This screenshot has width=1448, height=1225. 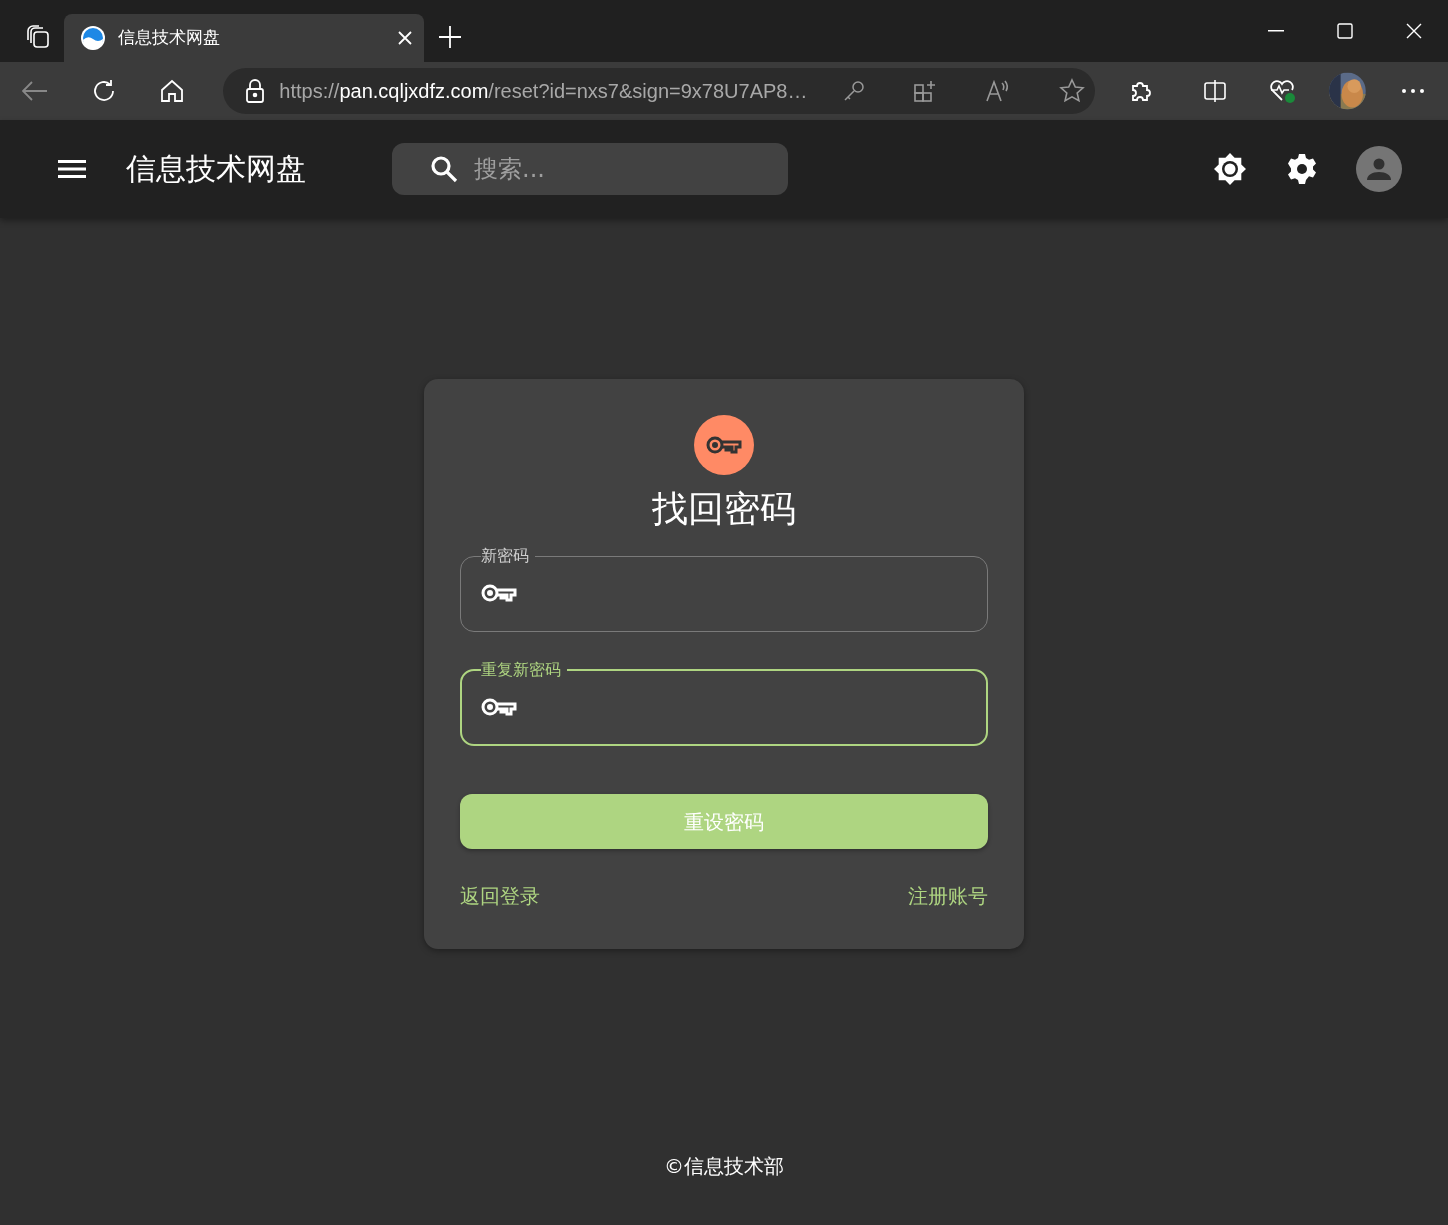 What do you see at coordinates (405, 38) in the screenshot?
I see `close-icon` at bounding box center [405, 38].